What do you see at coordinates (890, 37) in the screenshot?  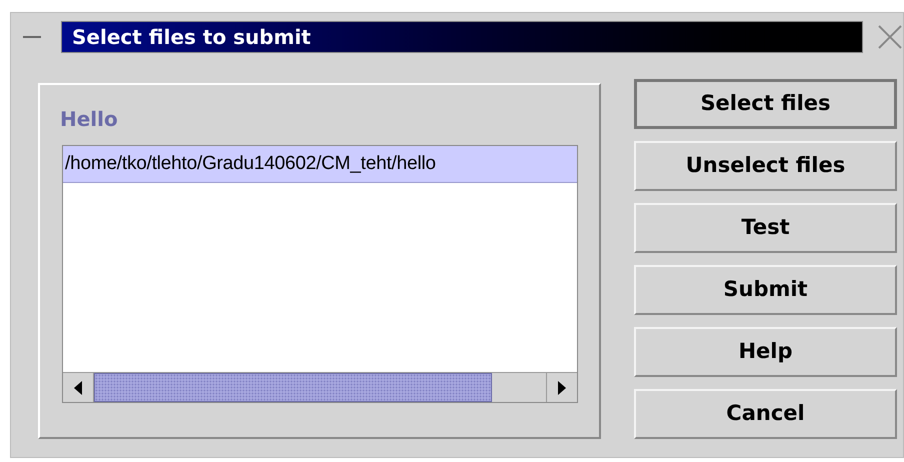 I see `close-icon` at bounding box center [890, 37].